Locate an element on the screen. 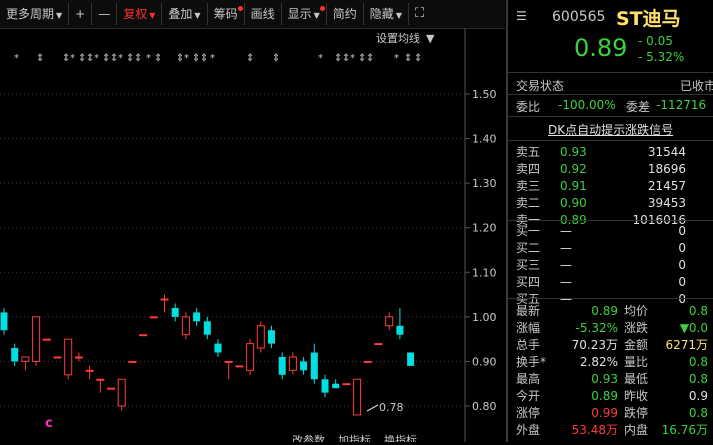 This screenshot has width=713, height=445. bottom-tab-add-indicator: 加指标 is located at coordinates (354, 439).